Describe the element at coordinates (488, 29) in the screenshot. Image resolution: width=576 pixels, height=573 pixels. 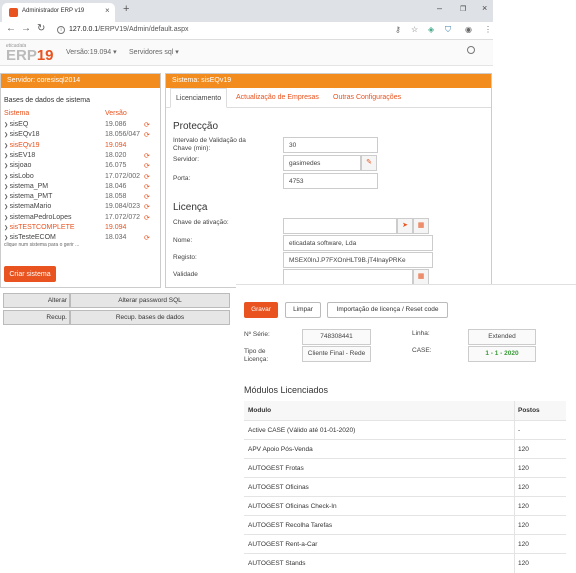
I see `menu-dots-icon: ⋮` at that location.